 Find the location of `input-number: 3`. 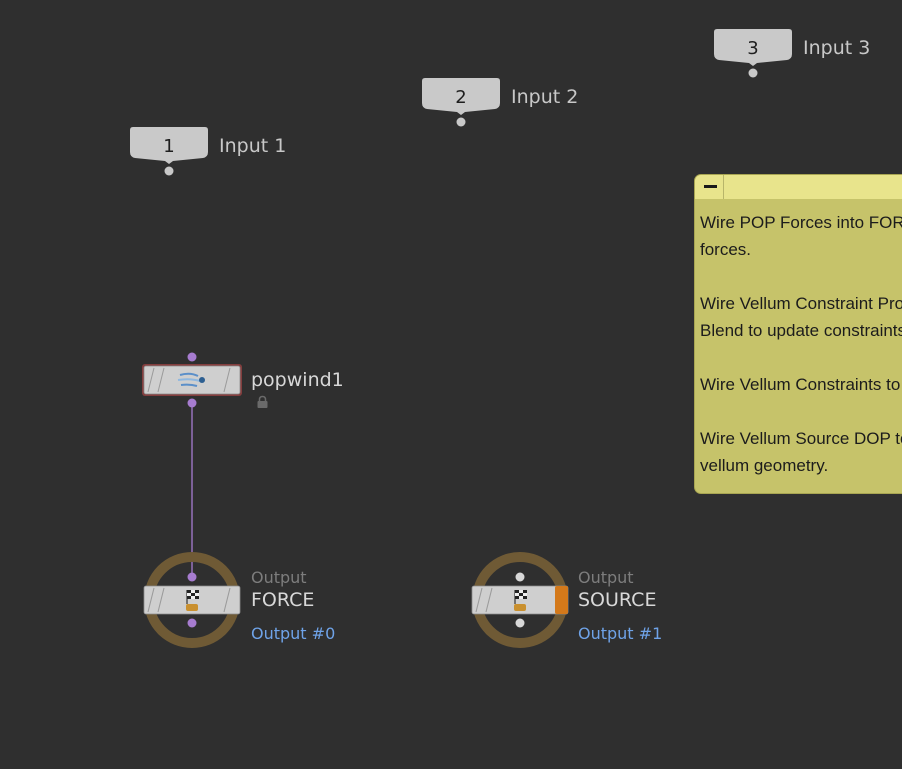

input-number: 3 is located at coordinates (753, 48).